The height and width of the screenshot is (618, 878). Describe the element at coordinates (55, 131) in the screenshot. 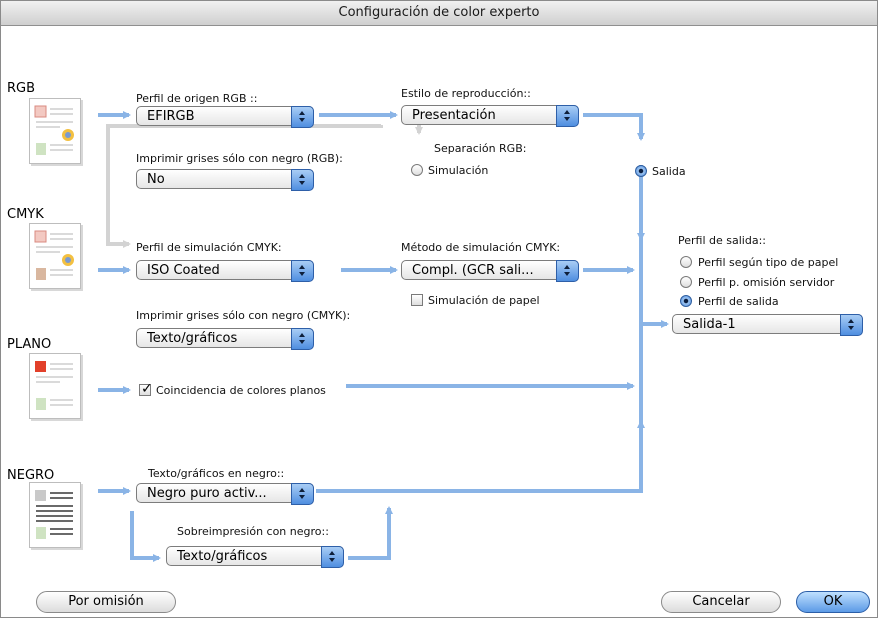

I see `rgb-document-icon` at that location.